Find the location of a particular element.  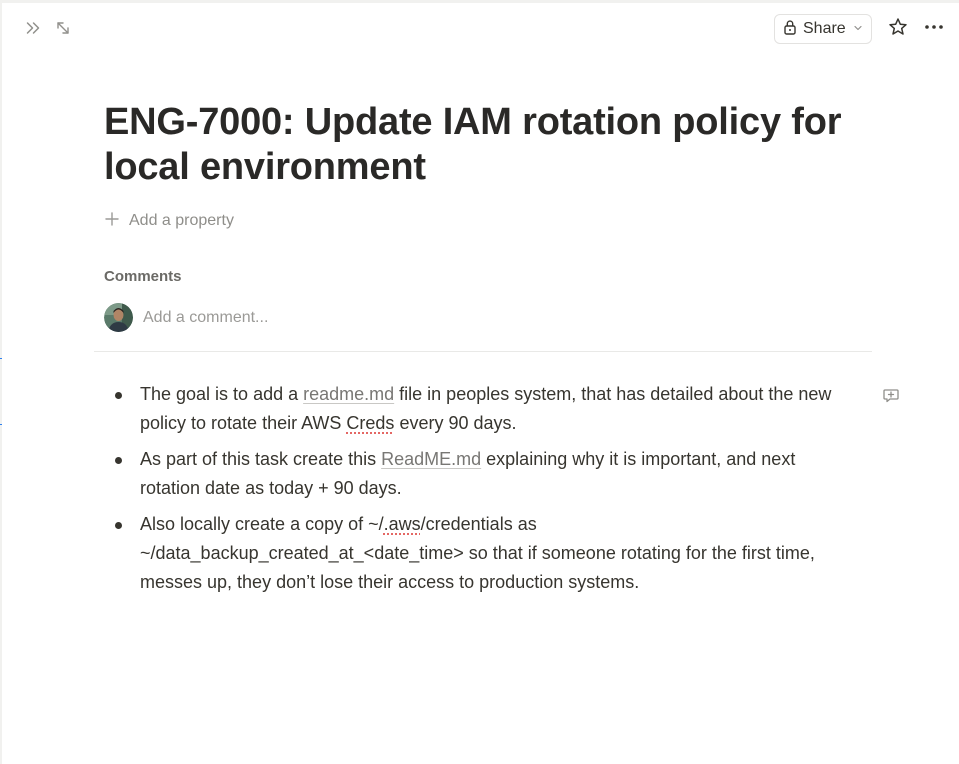

more-options-button is located at coordinates (934, 29).